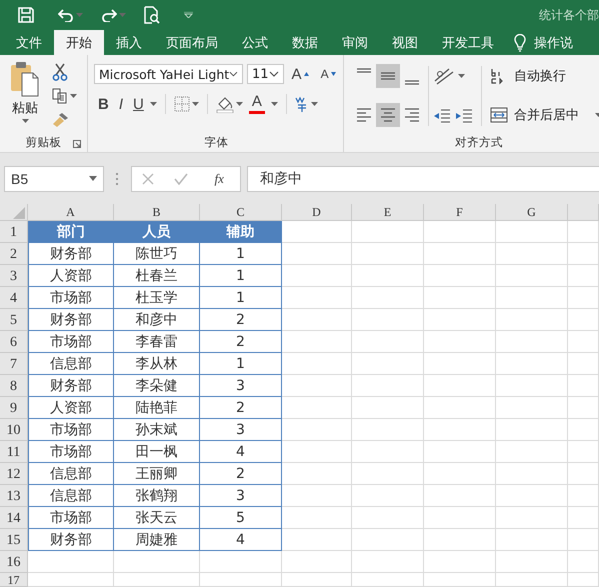 This screenshot has width=599, height=587. I want to click on column-header, so click(583, 212).